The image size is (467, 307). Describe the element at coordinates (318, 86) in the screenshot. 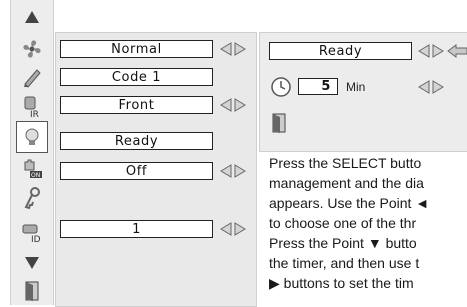

I see `timer-value-field: 5` at that location.